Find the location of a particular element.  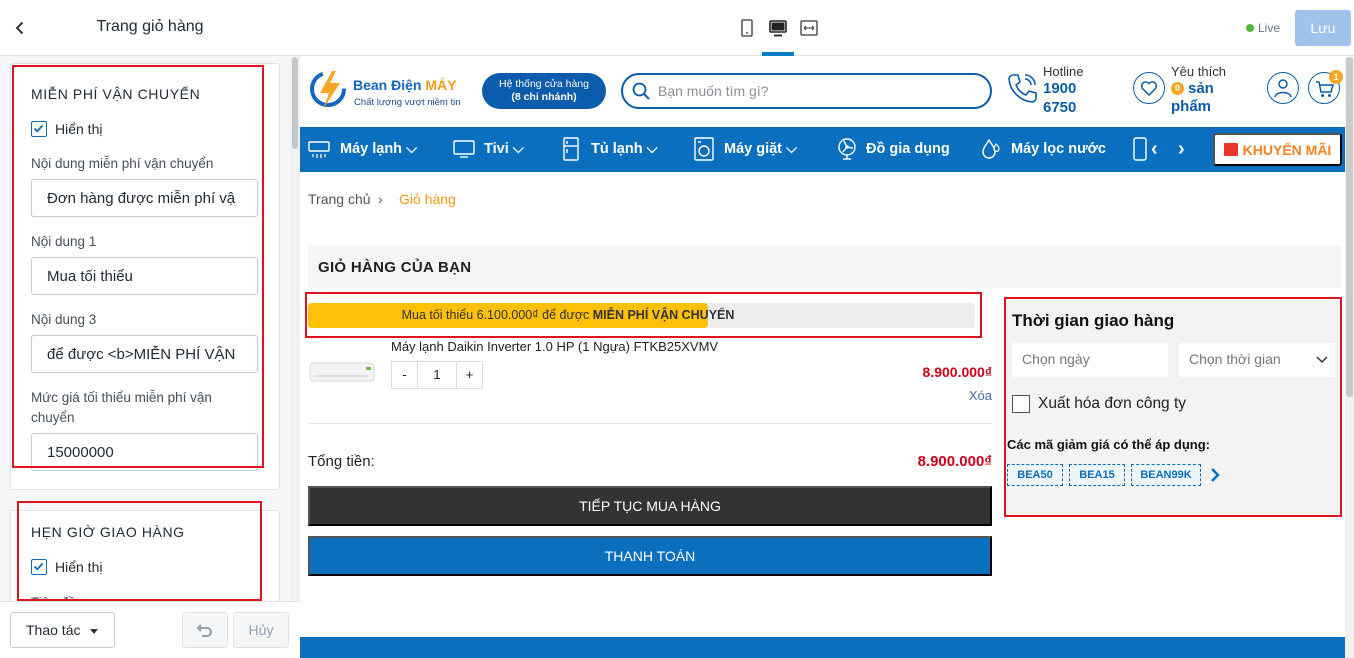

store-system-button: Hệ thống cửa hàng (8 chi nhánh) is located at coordinates (544, 91).